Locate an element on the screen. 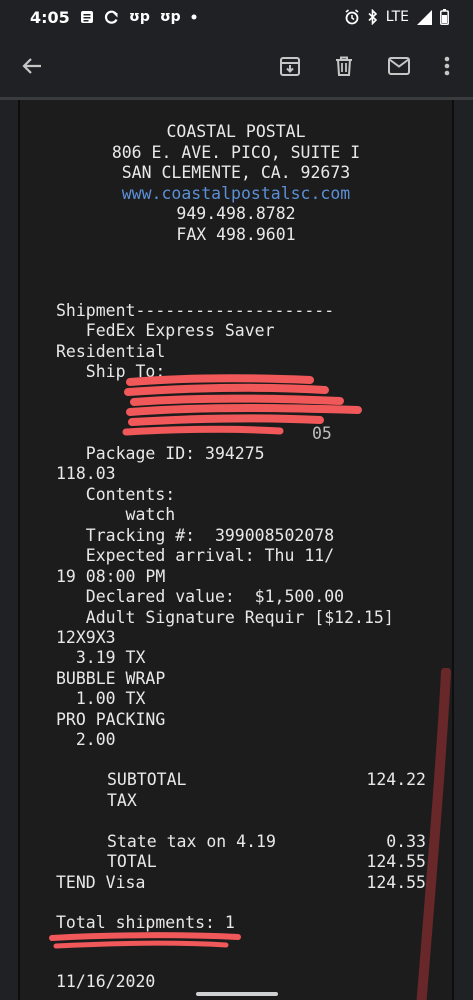 This screenshot has height=1000, width=473. alarm-icon is located at coordinates (352, 17).